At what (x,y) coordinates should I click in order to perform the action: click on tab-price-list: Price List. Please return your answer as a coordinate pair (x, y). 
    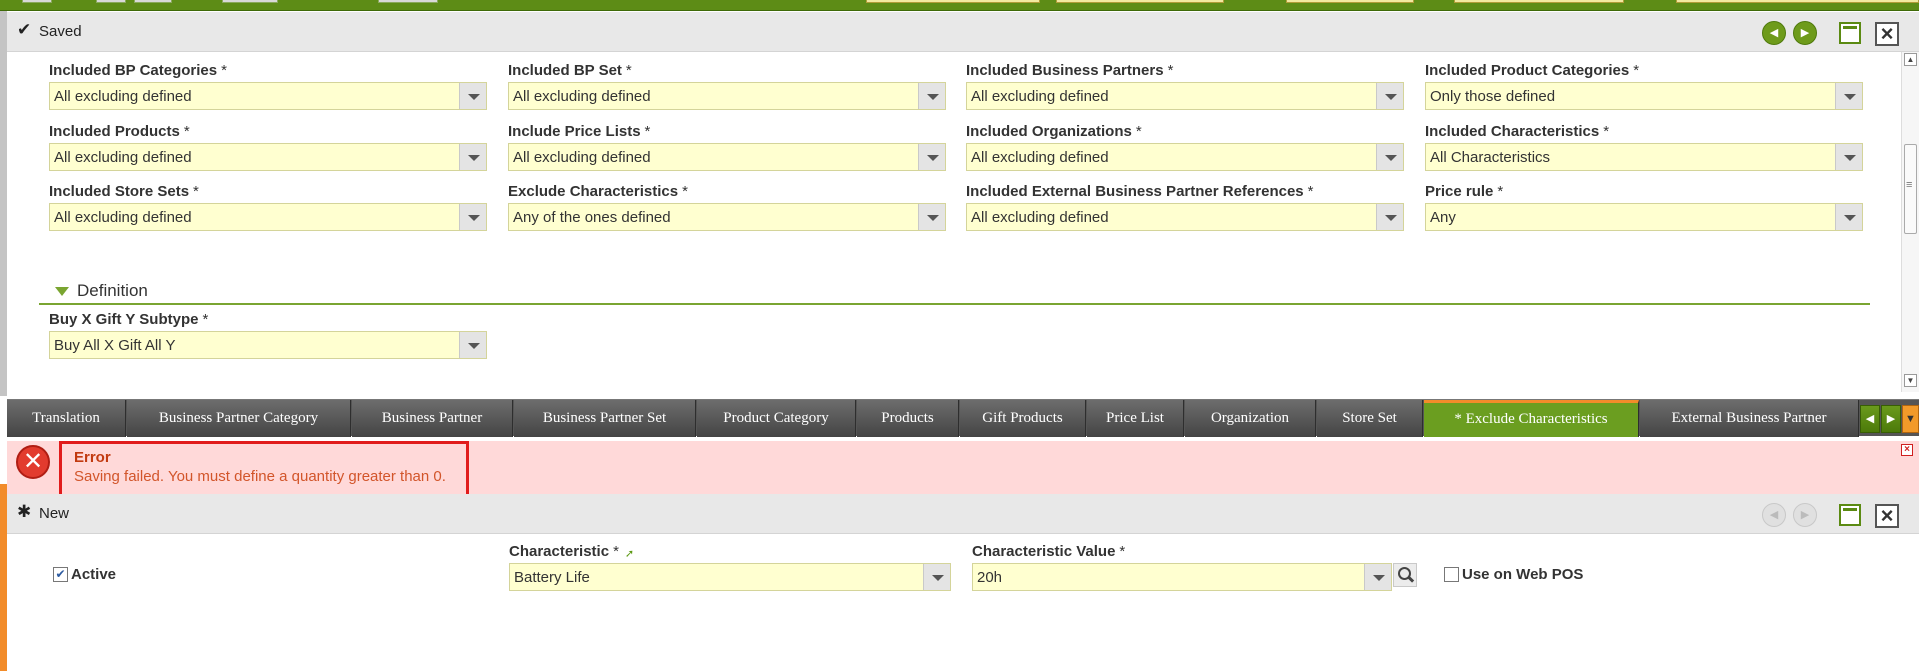
    Looking at the image, I should click on (1135, 418).